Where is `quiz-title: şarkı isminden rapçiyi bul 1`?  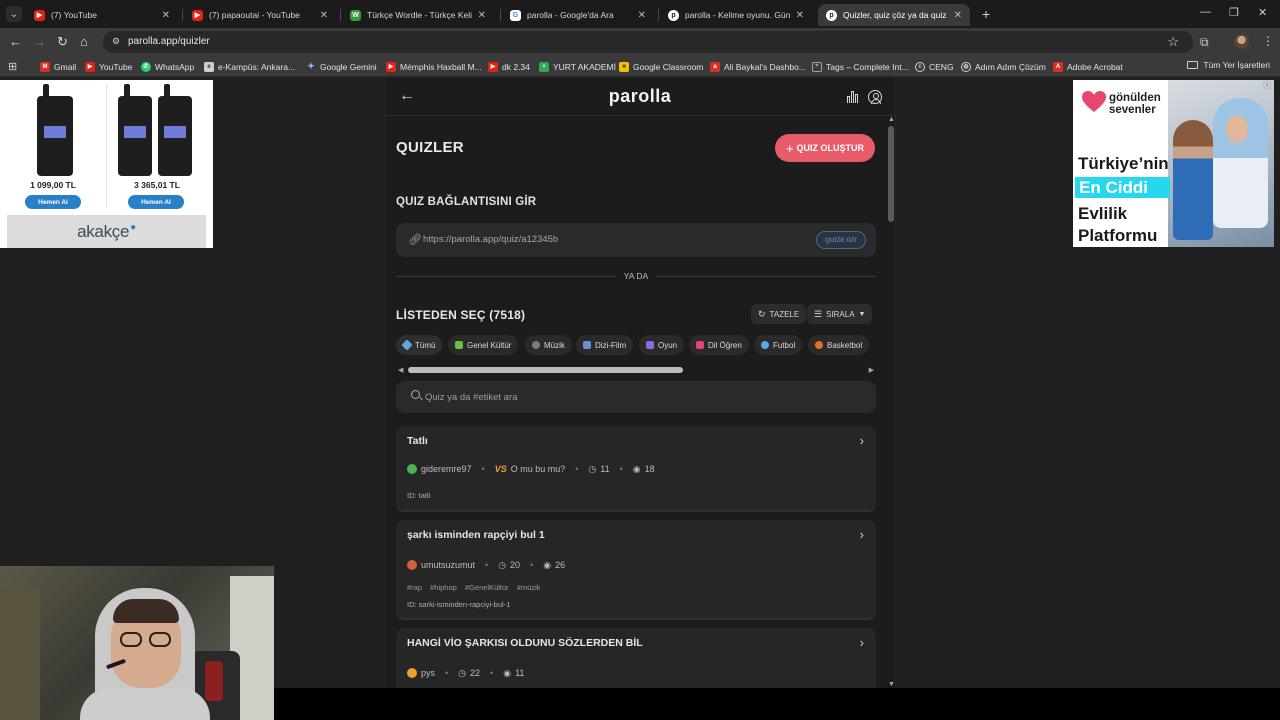
quiz-title: şarkı isminden rapçiyi bul 1 is located at coordinates (476, 535).